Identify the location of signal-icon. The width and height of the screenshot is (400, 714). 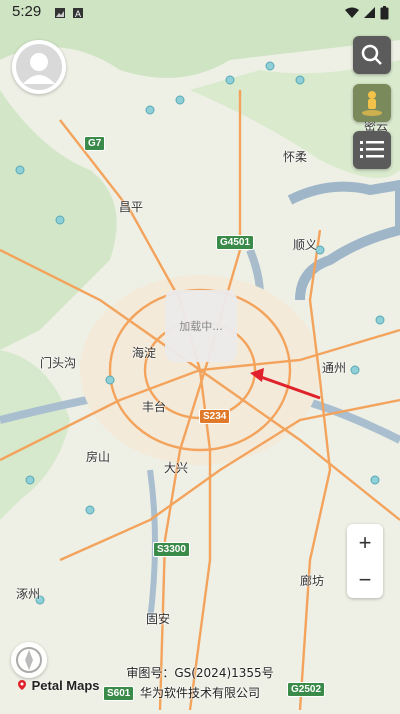
(369, 12).